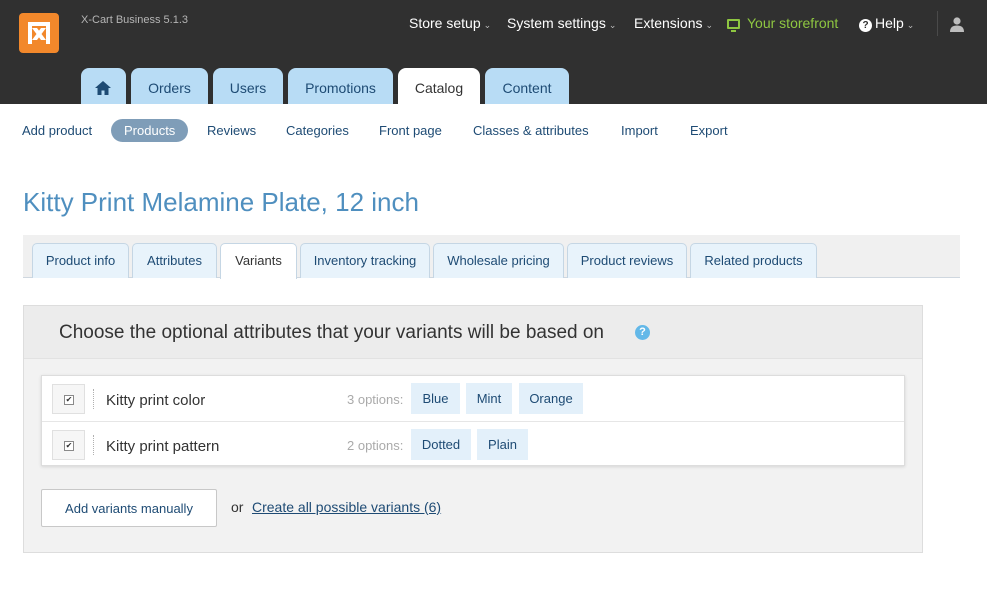 The image size is (987, 595). What do you see at coordinates (639, 130) in the screenshot?
I see `subnav-import: Import` at bounding box center [639, 130].